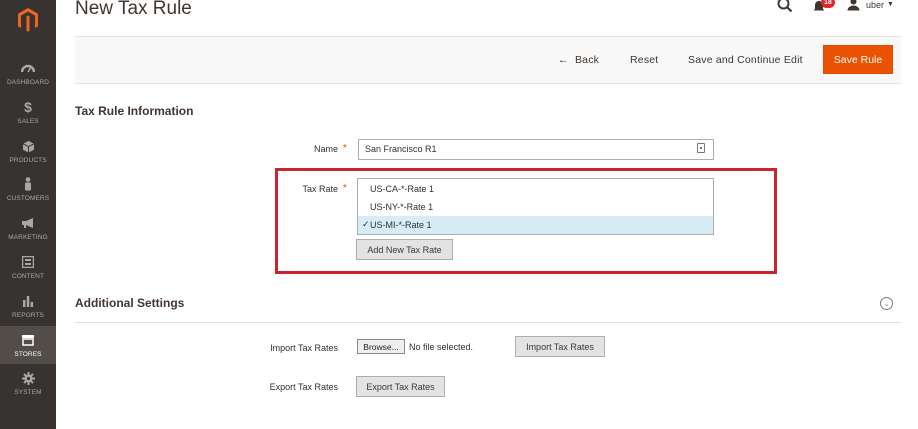 This screenshot has height=429, width=918. Describe the element at coordinates (28, 276) in the screenshot. I see `sidebar-item-label: CONTENT` at that location.